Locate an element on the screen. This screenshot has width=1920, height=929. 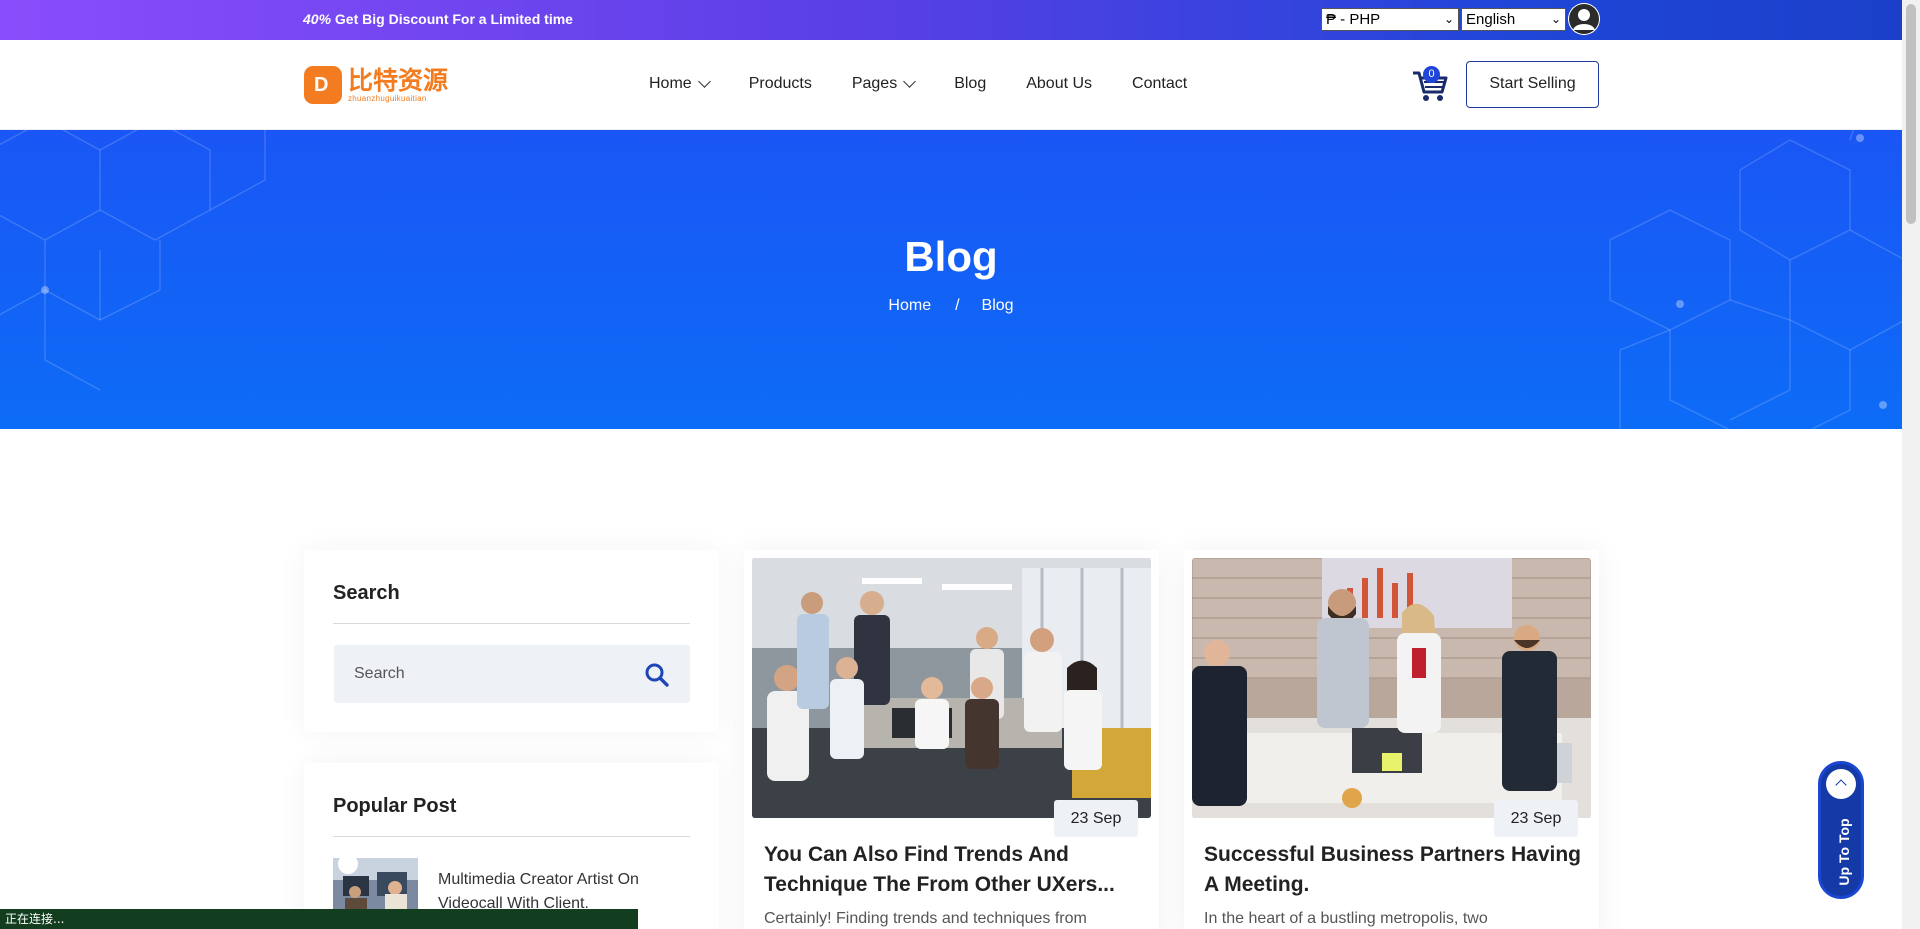
breadcrumb-home: Home is located at coordinates (909, 305).